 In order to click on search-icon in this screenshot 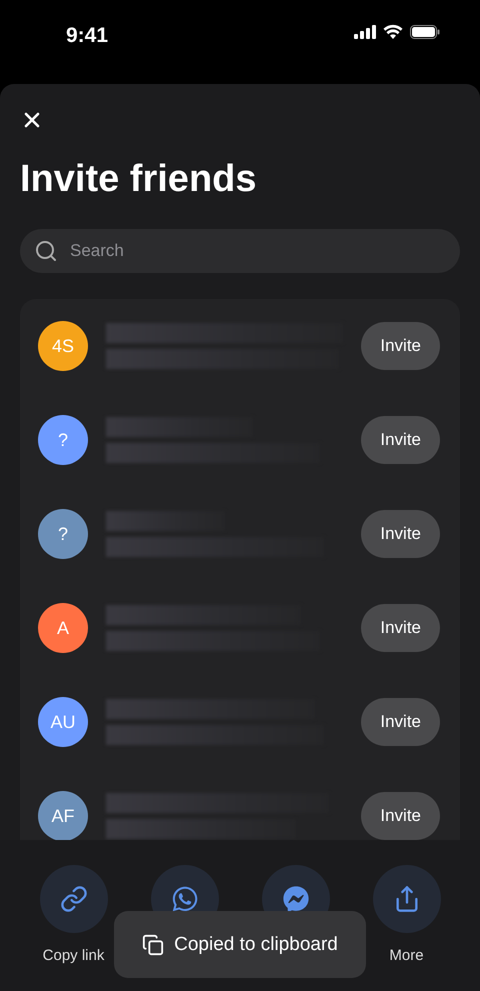, I will do `click(46, 251)`.